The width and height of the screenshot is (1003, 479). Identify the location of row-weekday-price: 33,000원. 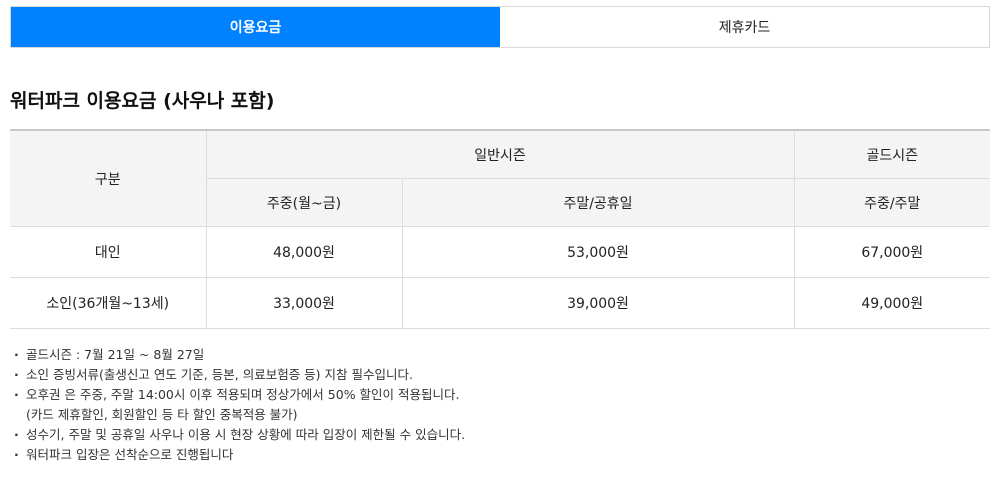
(303, 303).